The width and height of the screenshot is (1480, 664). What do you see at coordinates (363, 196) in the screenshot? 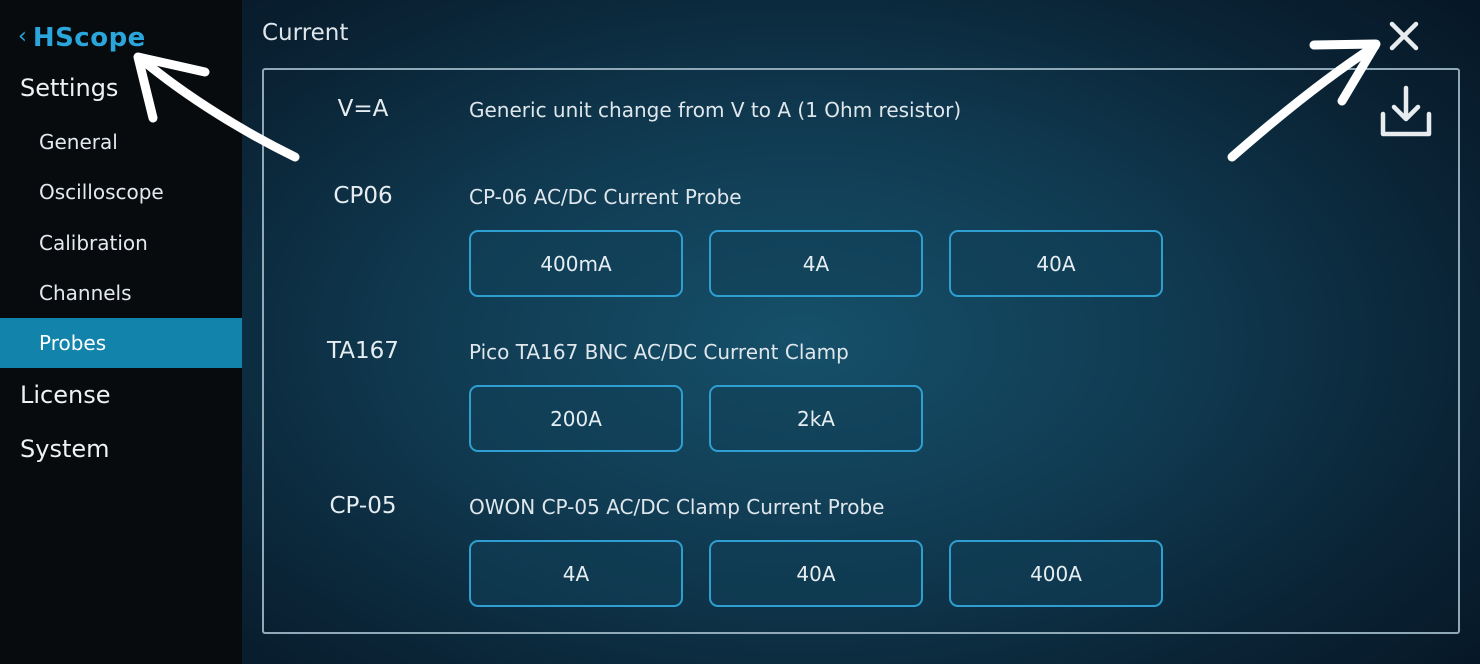
I see `probe-code: CP06` at bounding box center [363, 196].